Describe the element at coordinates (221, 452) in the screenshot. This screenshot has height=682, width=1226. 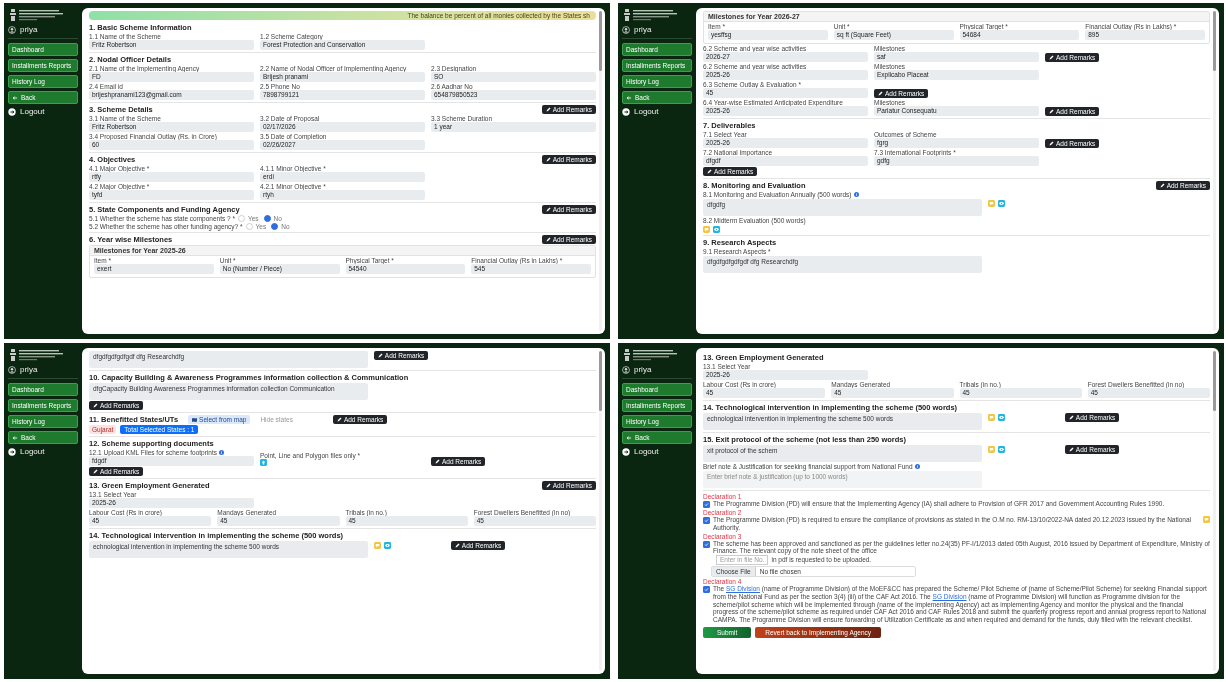
I see `info-icon` at that location.